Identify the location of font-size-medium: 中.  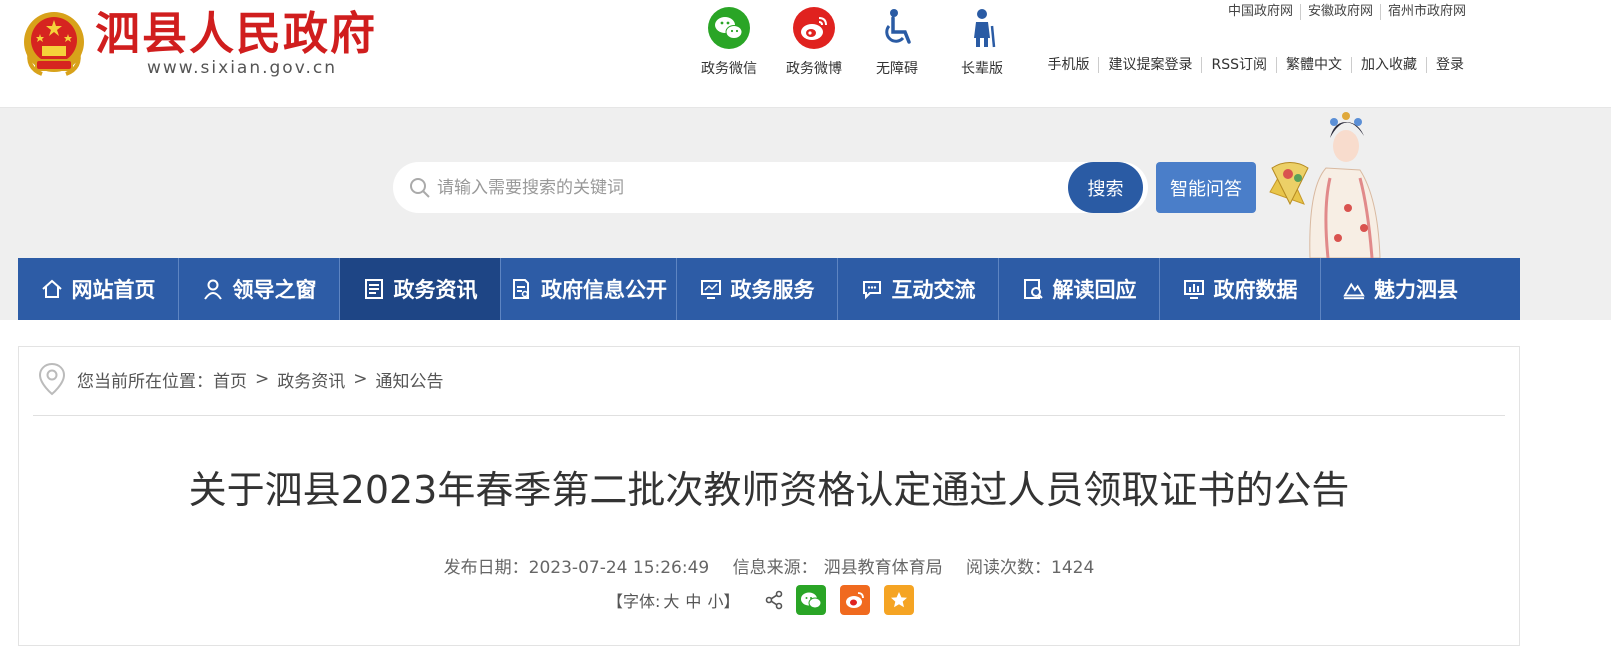
(693, 600).